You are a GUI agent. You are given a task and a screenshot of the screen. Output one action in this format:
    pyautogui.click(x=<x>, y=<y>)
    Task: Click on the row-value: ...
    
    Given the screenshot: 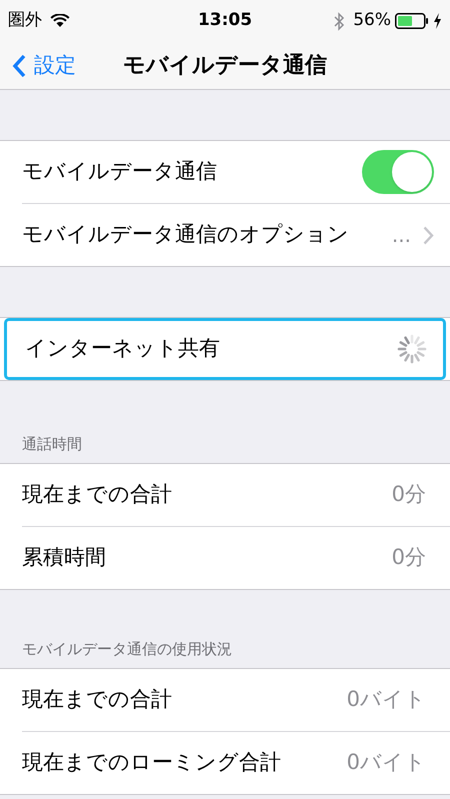 What is the action you would take?
    pyautogui.click(x=401, y=235)
    